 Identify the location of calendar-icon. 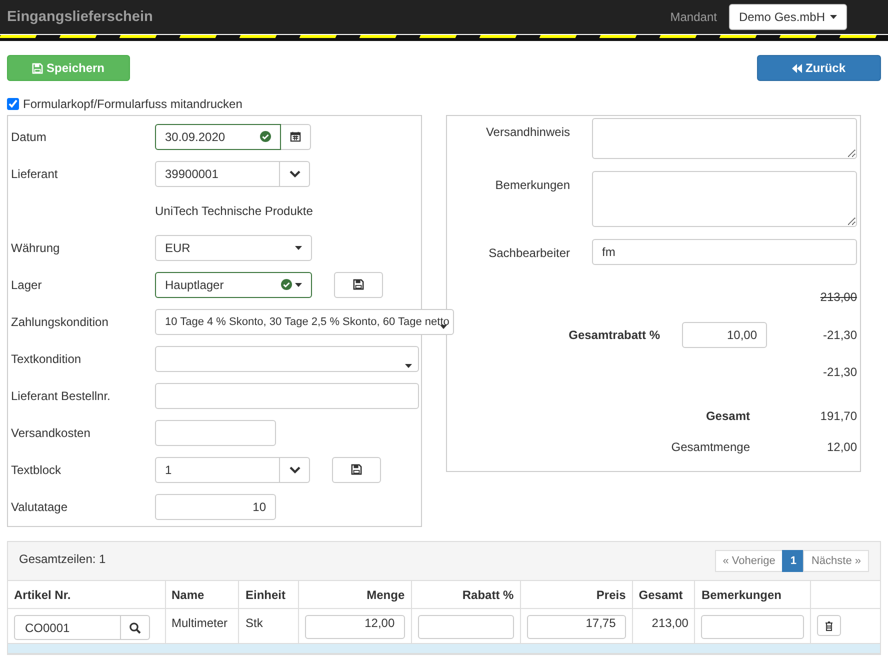
(295, 136).